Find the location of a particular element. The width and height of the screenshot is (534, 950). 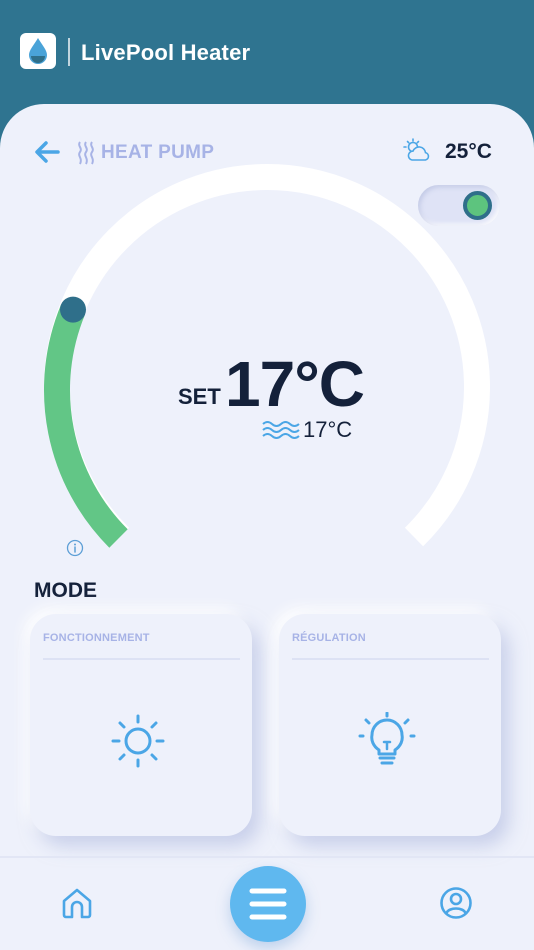

app-title: LivePool Heater is located at coordinates (166, 52).